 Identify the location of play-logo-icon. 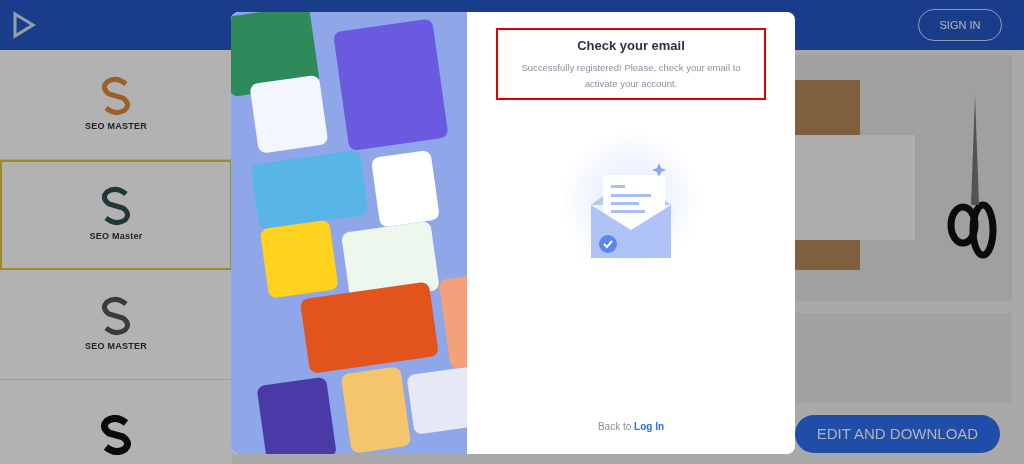
(24, 25).